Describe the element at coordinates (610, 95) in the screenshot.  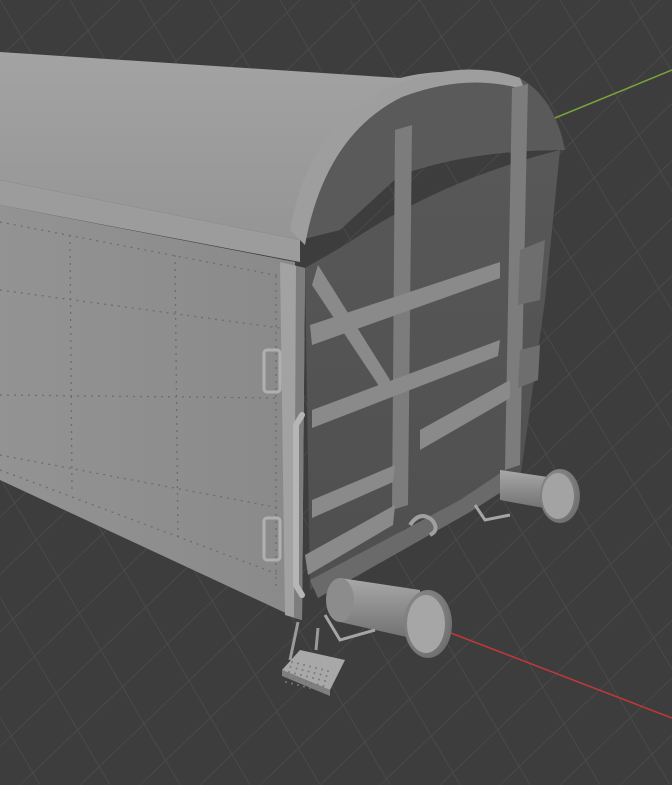
I see `y-axis-line` at that location.